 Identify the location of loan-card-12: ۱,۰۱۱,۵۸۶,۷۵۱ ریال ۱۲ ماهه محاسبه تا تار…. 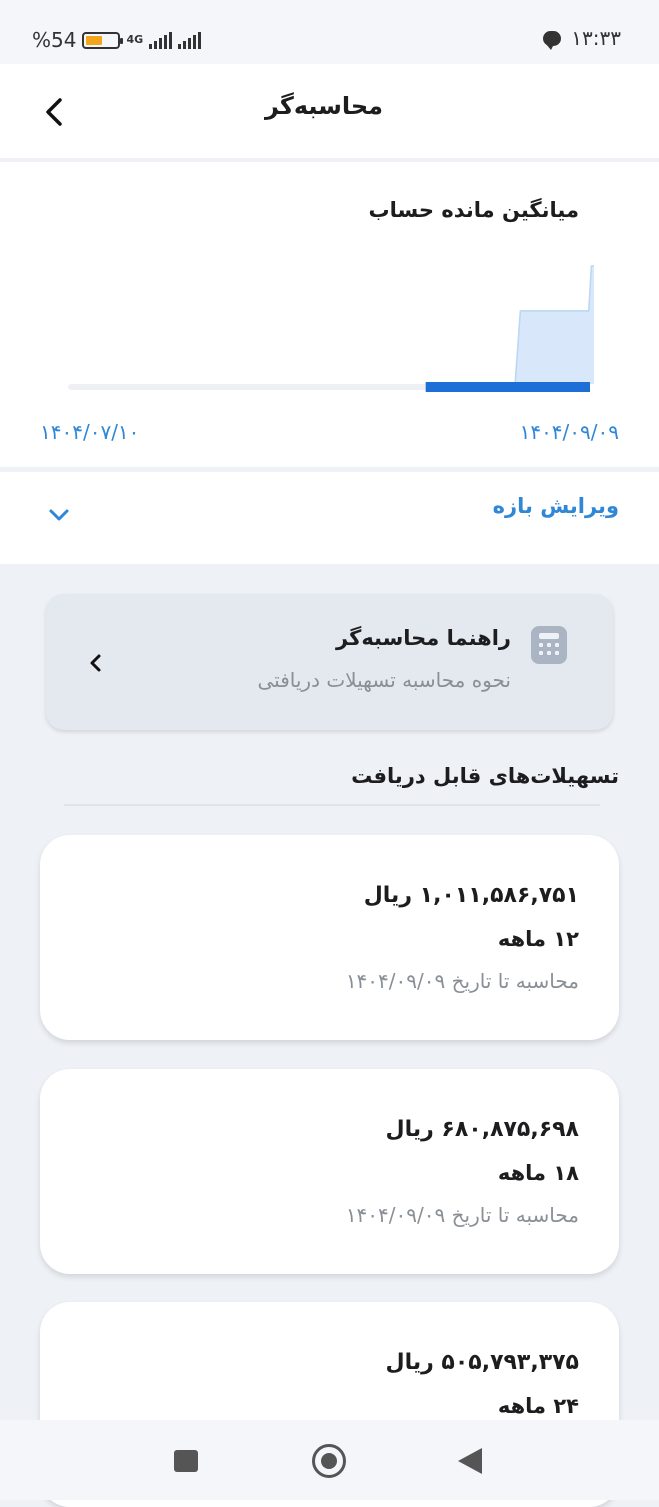
(329, 937).